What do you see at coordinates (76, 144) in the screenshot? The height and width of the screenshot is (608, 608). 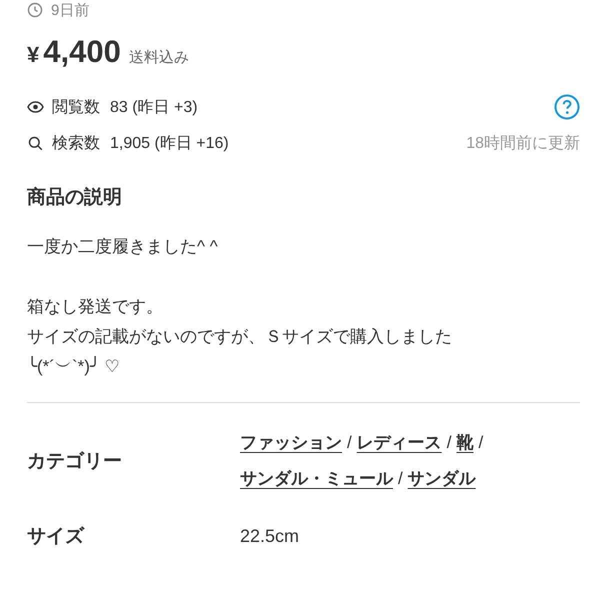 I see `stat-label: 検索数` at bounding box center [76, 144].